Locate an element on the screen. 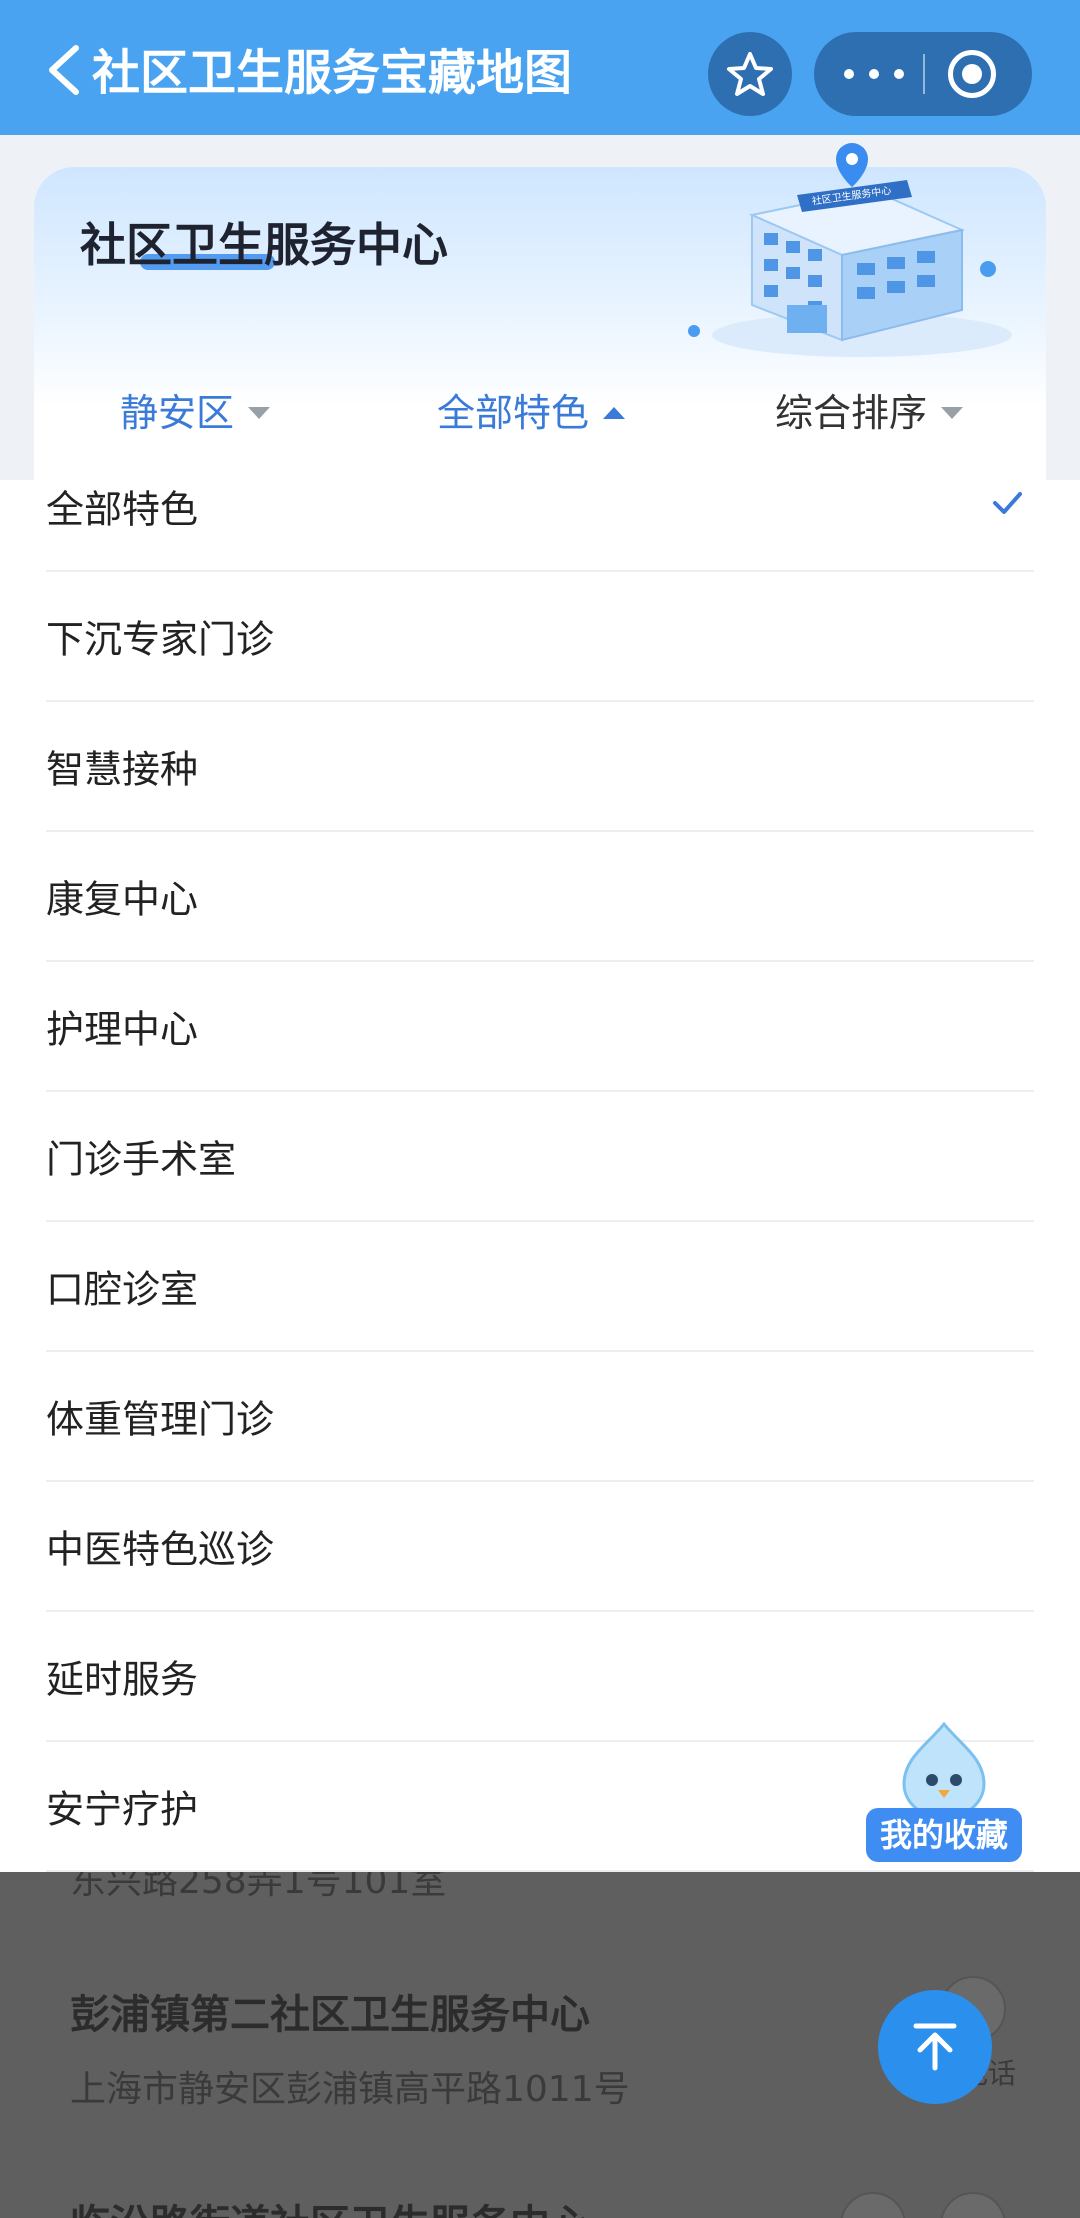 The height and width of the screenshot is (2218, 1080). check-icon is located at coordinates (1007, 503).